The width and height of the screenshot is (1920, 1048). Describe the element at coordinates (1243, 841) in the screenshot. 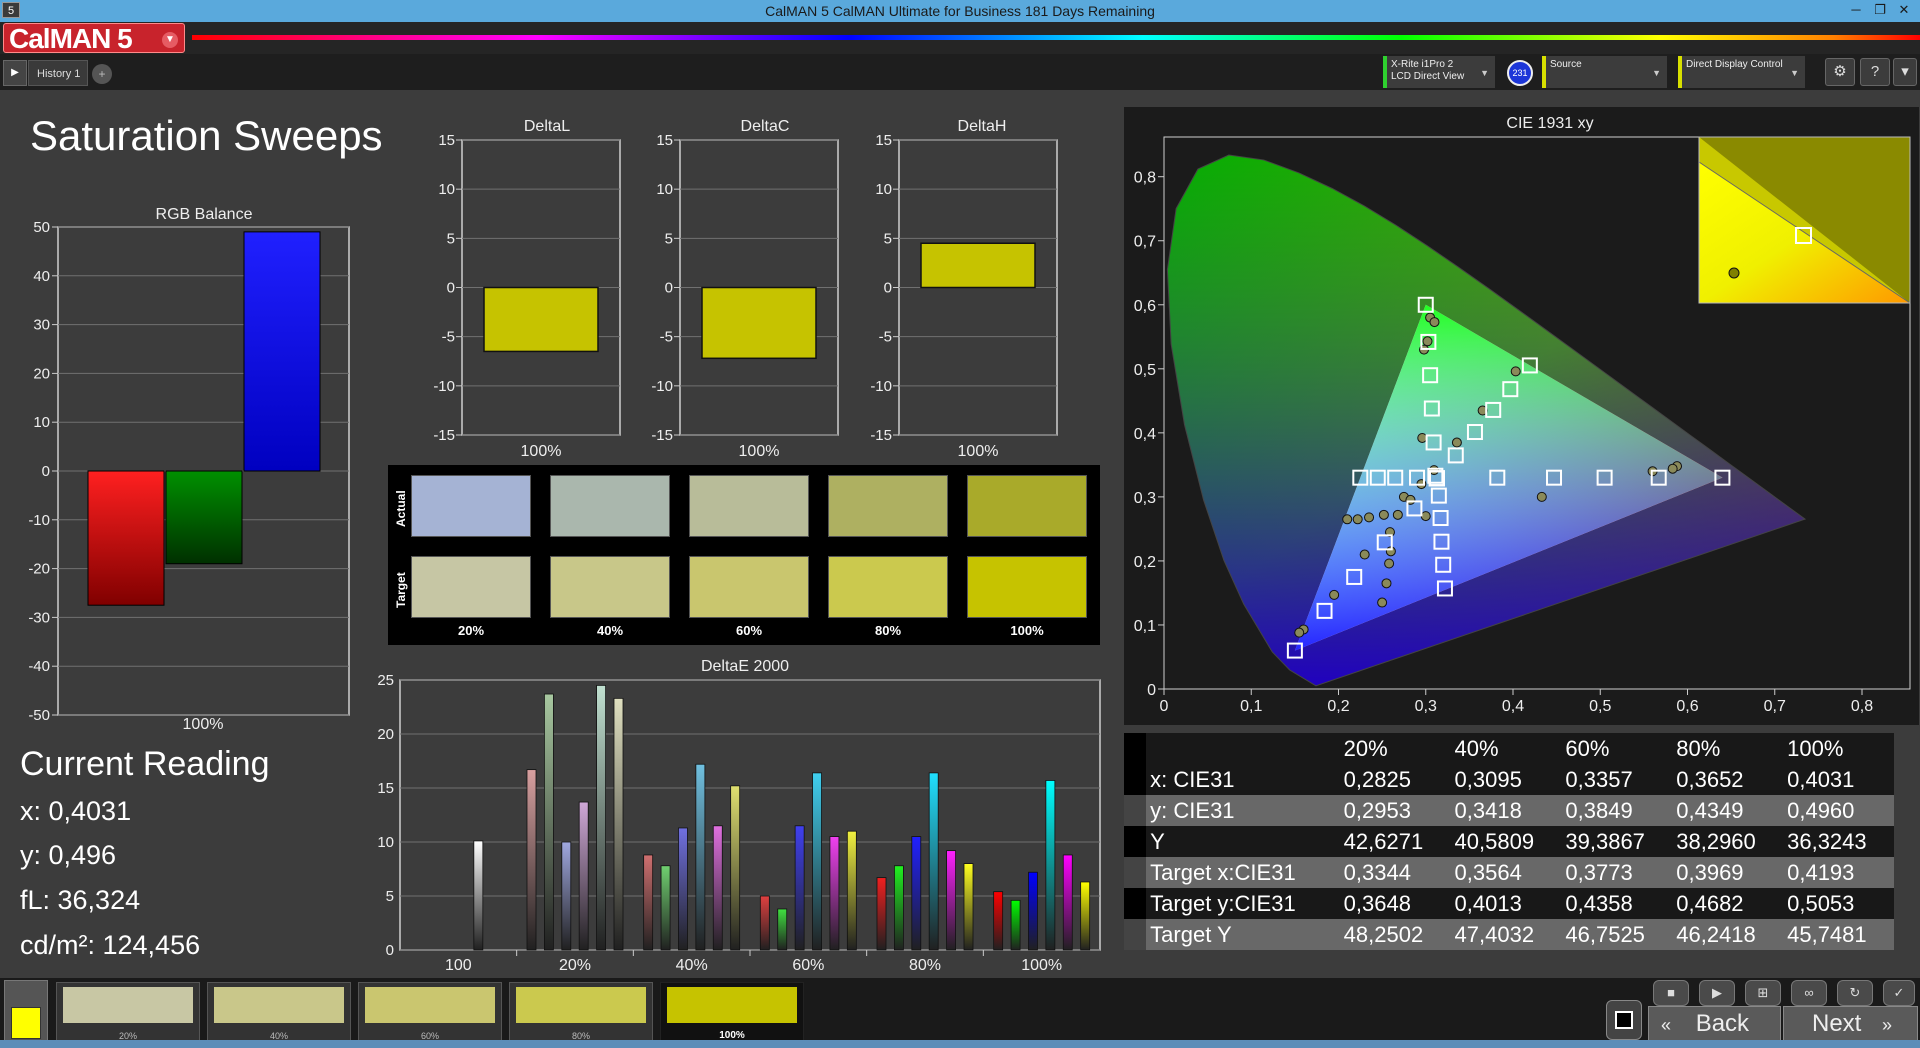

I see `row-label: Y` at that location.